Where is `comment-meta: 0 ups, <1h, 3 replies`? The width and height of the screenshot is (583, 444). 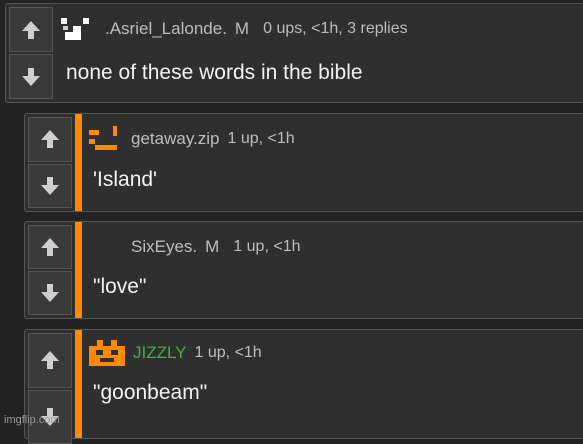 comment-meta: 0 ups, <1h, 3 replies is located at coordinates (335, 29).